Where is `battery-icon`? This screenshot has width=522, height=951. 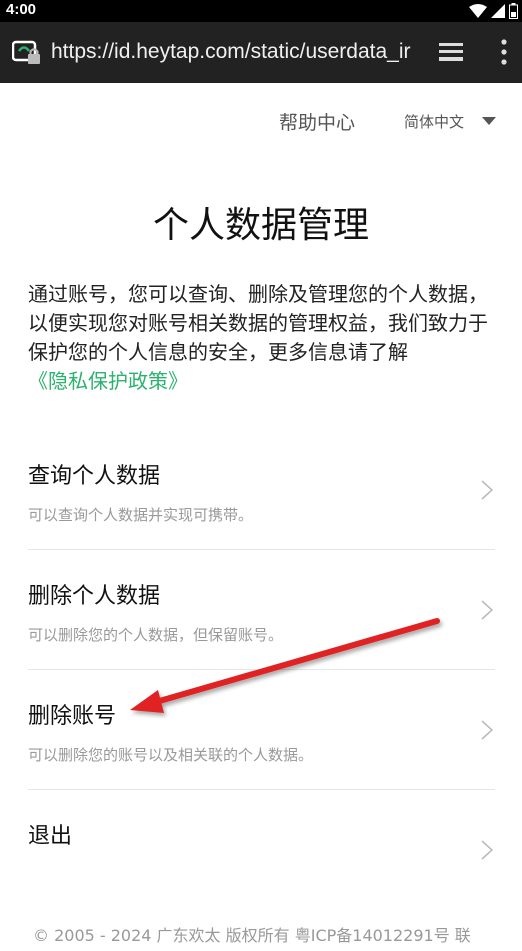 battery-icon is located at coordinates (513, 11).